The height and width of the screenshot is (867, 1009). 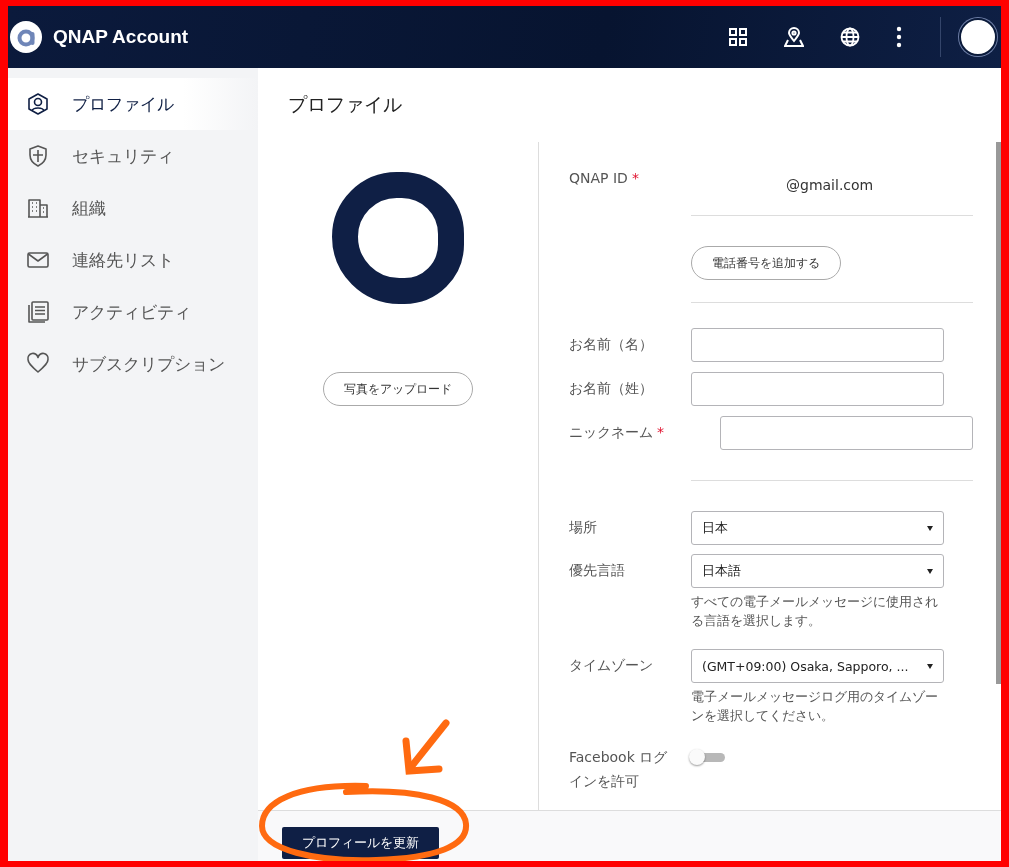 What do you see at coordinates (398, 389) in the screenshot?
I see `upload-photo-button: 写真をアップロード` at bounding box center [398, 389].